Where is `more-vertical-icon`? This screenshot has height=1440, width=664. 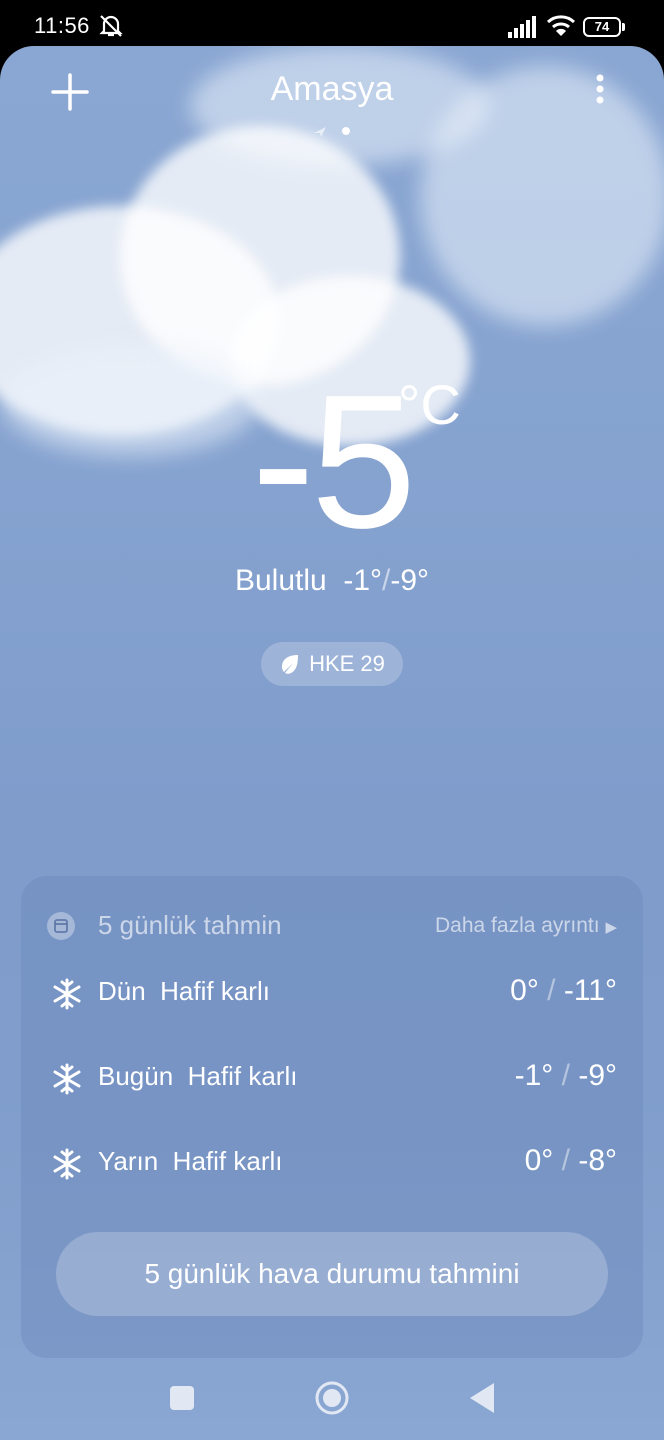
more-vertical-icon is located at coordinates (600, 92).